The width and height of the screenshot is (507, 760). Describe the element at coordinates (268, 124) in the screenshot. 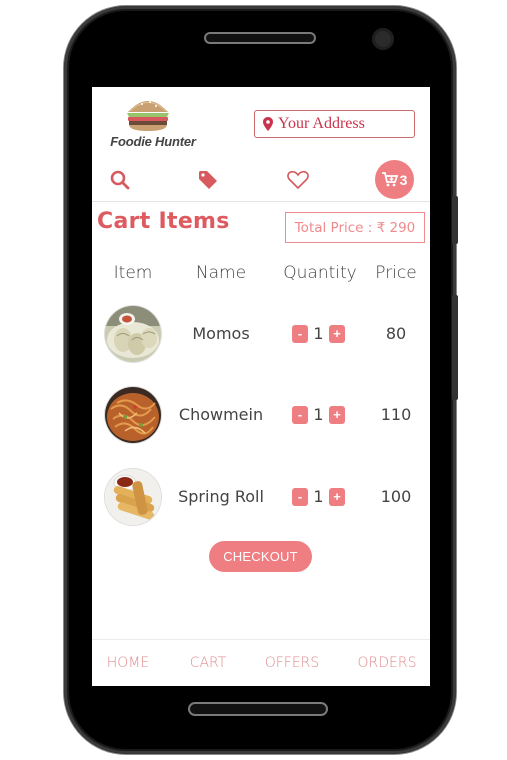

I see `location-pin-icon` at that location.